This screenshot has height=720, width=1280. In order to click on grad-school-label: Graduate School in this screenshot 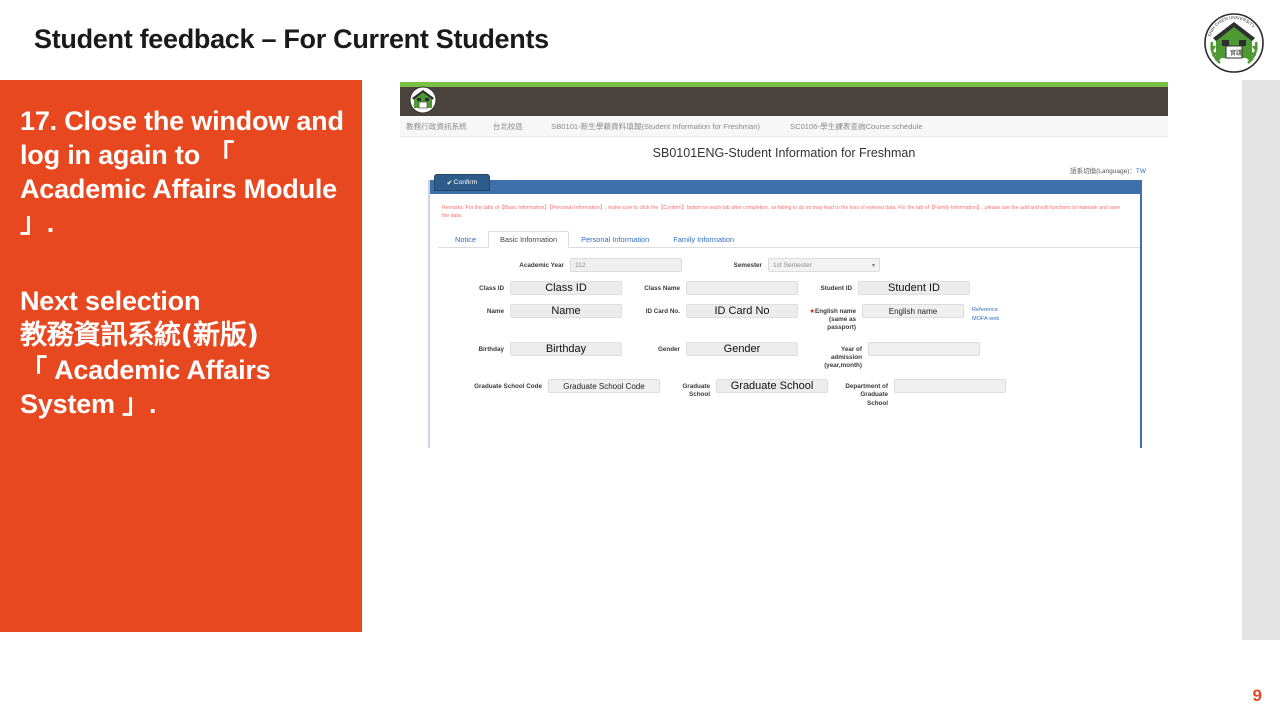, I will do `click(696, 391)`.